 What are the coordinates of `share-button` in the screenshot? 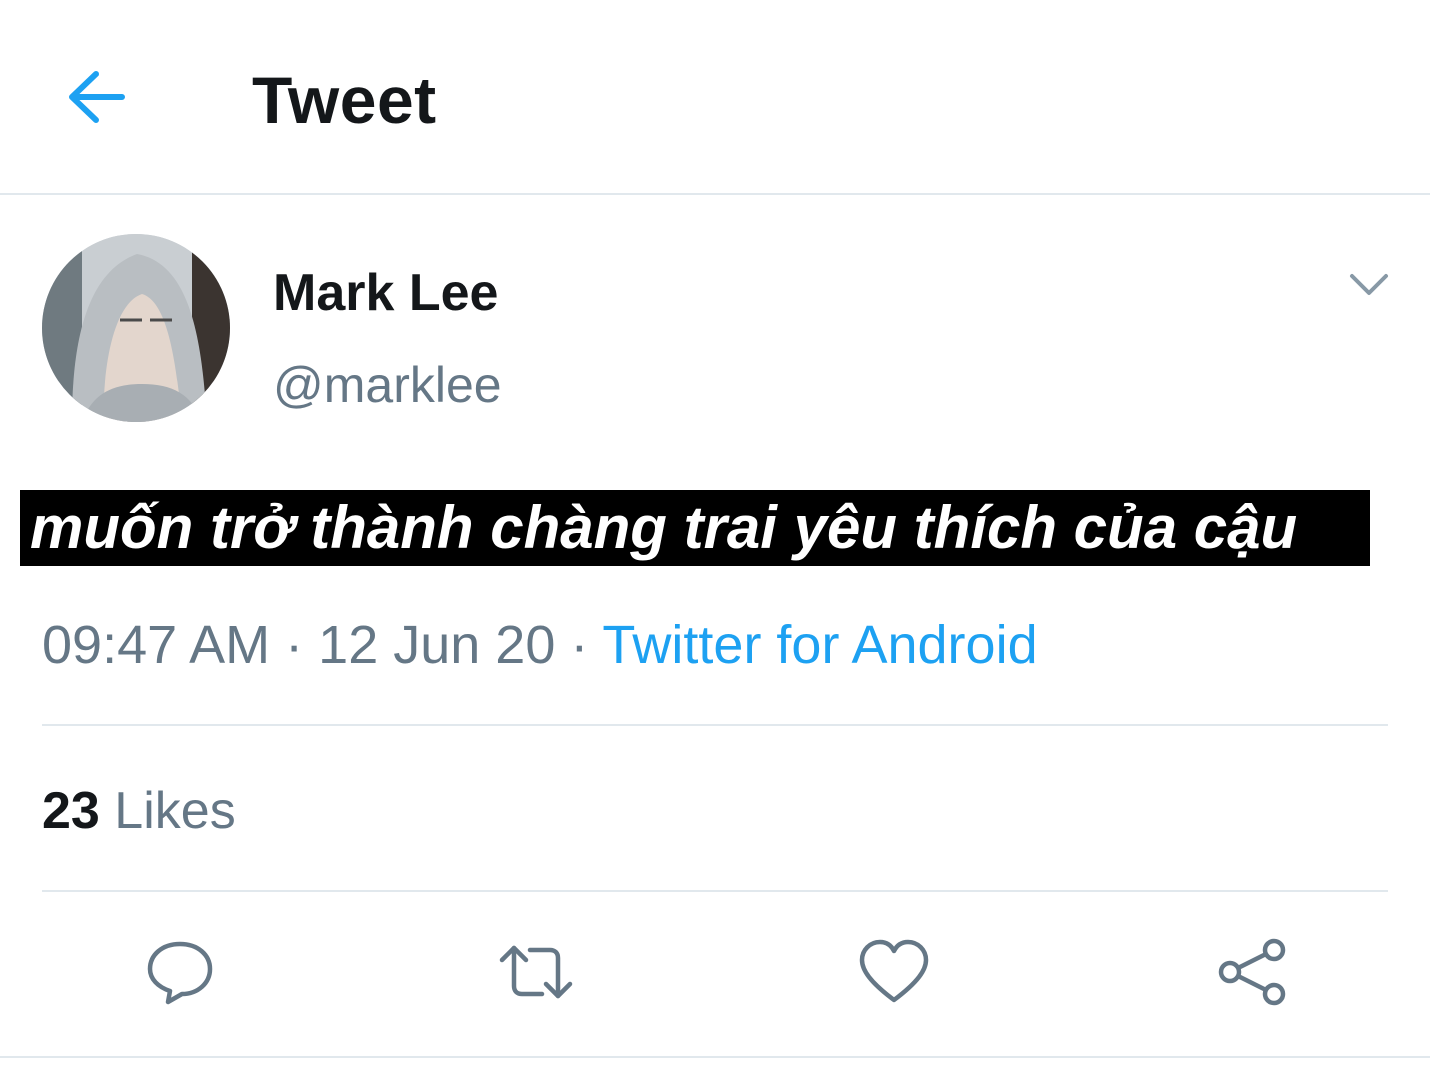 It's located at (1252, 972).